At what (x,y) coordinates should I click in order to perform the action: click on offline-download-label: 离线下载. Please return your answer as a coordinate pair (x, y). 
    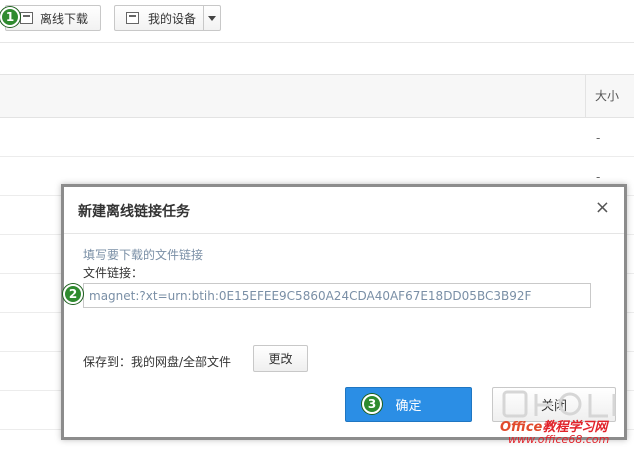
    Looking at the image, I should click on (64, 18).